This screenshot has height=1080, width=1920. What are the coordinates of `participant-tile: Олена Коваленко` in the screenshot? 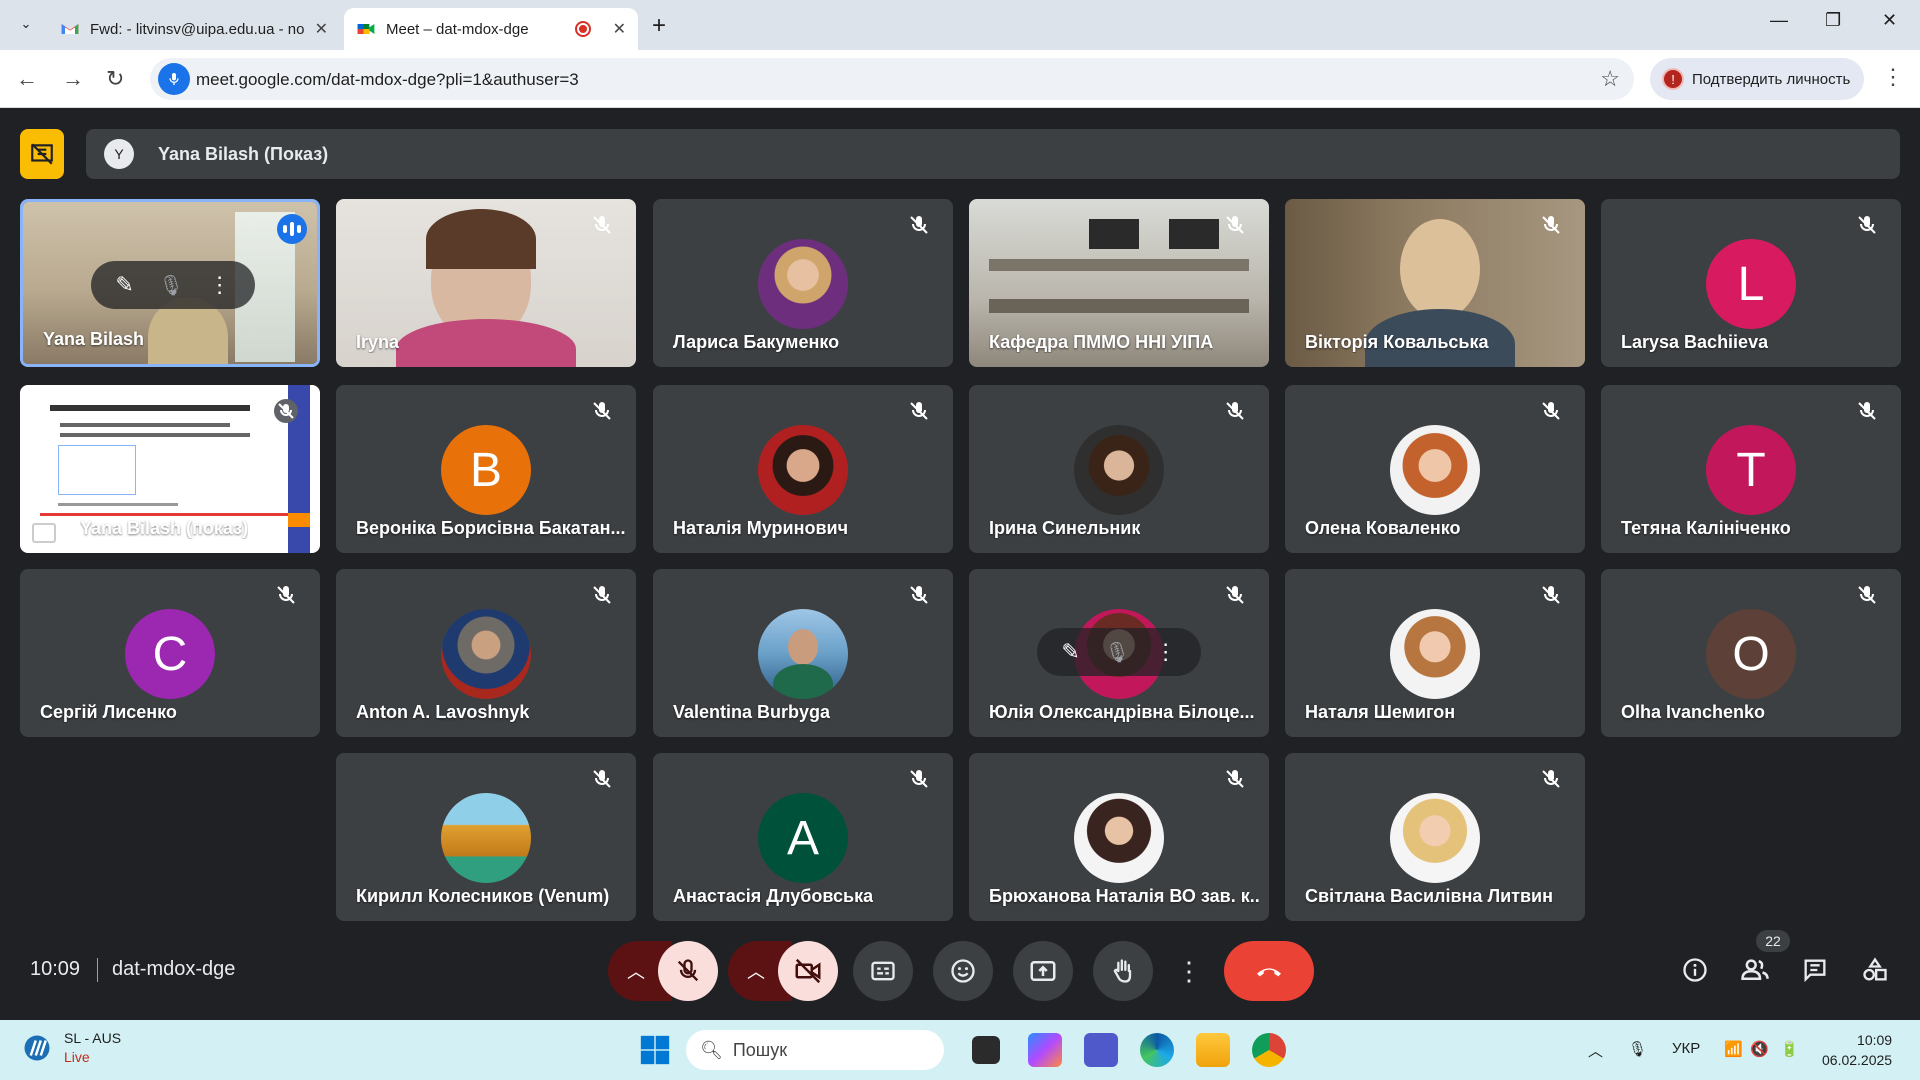 It's located at (1435, 469).